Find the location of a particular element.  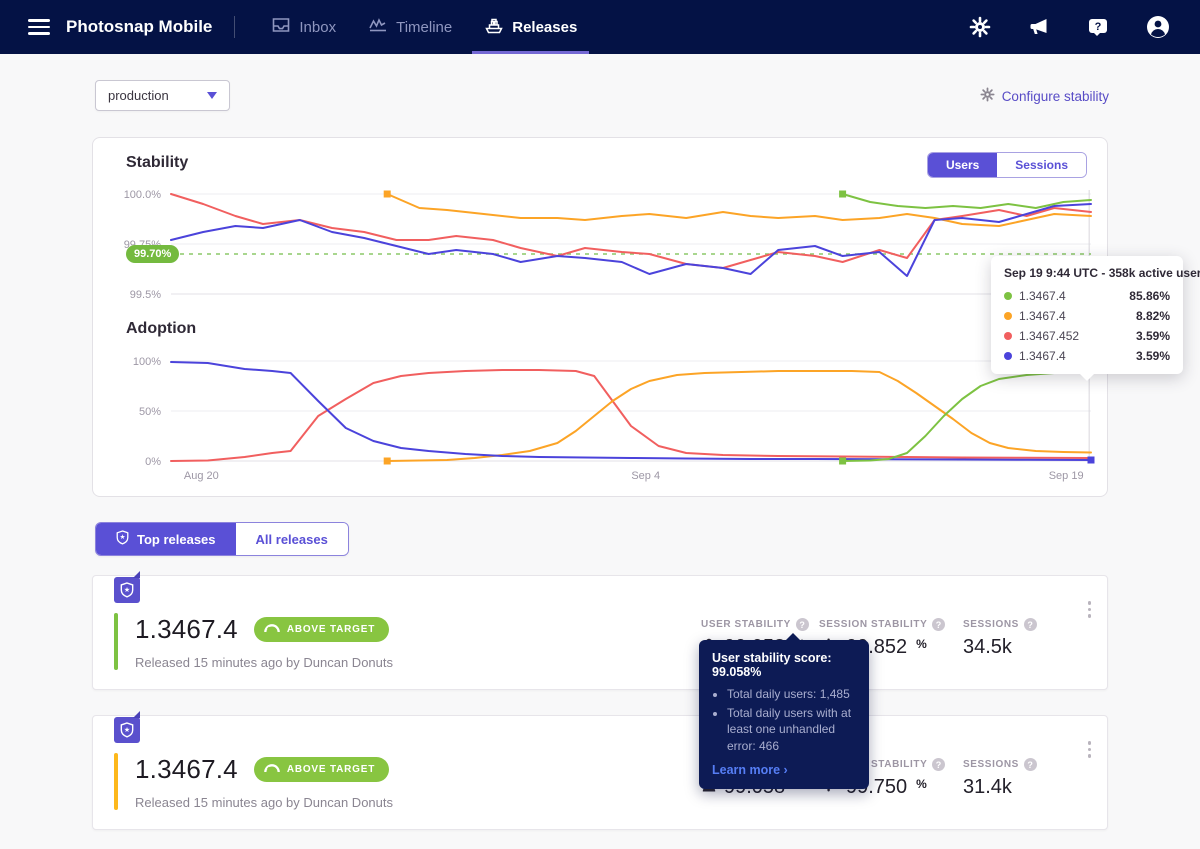

broadcast-megaphone-icon is located at coordinates (1039, 27).